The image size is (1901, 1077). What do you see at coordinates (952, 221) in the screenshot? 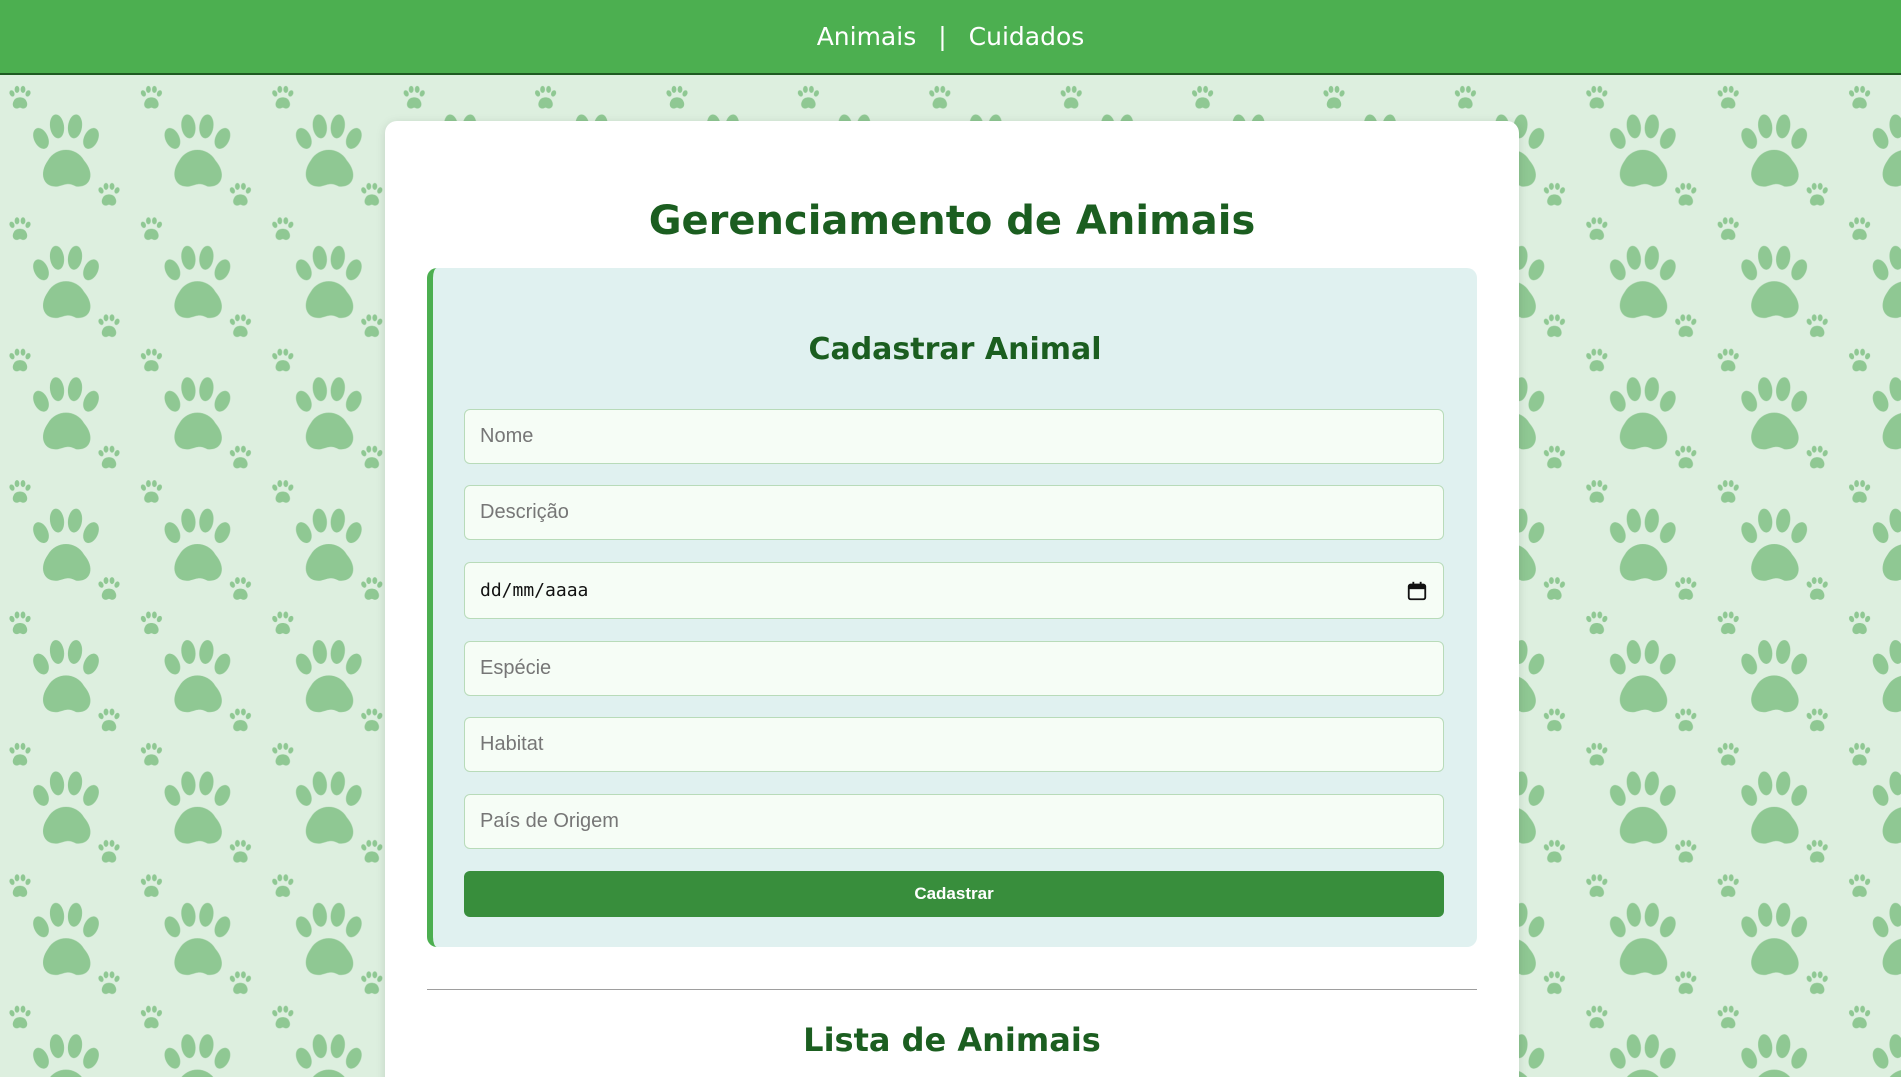
I see `page-title: Gerenciamento de Animais` at bounding box center [952, 221].